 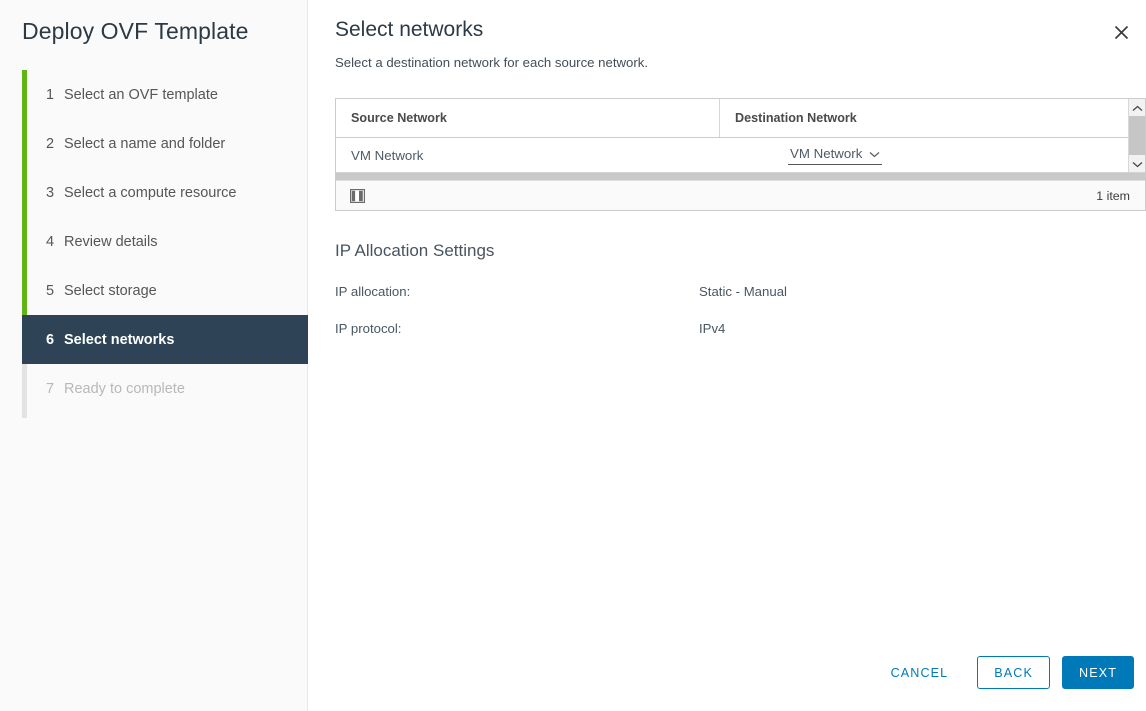 I want to click on grid-vertical-scrollbar, so click(x=1136, y=135).